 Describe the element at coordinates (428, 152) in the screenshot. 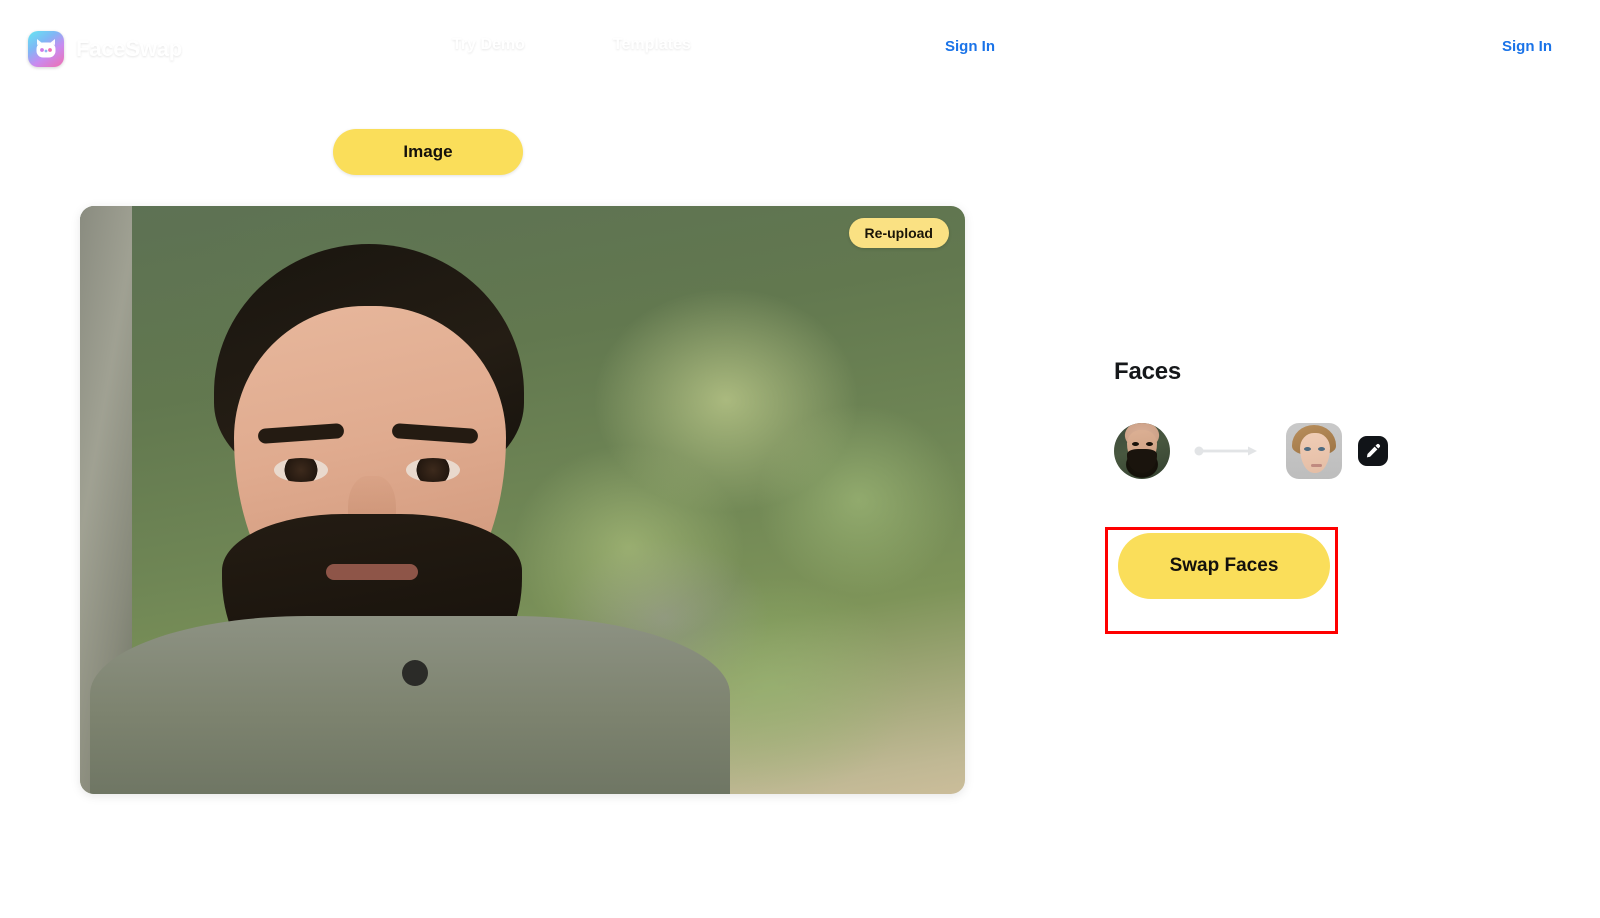

I see `tab-image: Image` at that location.